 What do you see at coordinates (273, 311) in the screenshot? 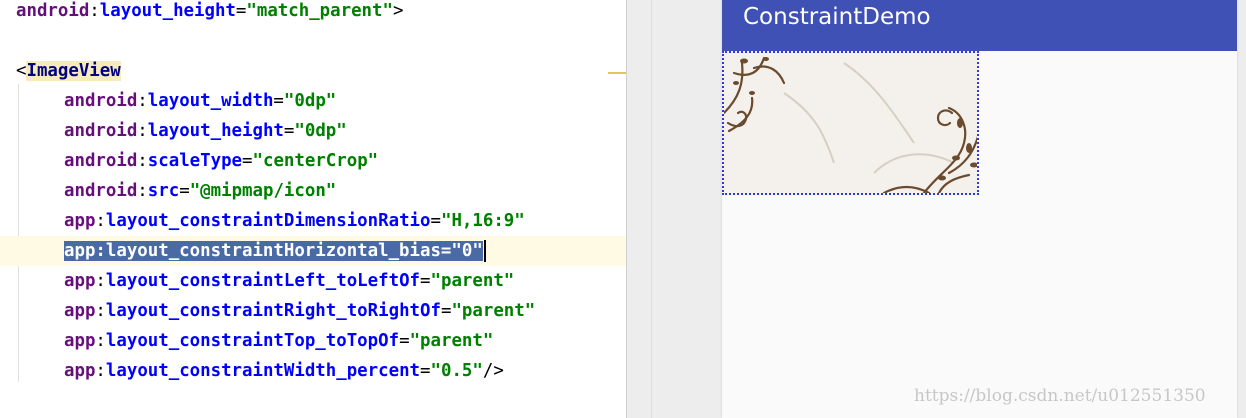
I see `attr-name: layout_constraintRight_toRightOf` at bounding box center [273, 311].